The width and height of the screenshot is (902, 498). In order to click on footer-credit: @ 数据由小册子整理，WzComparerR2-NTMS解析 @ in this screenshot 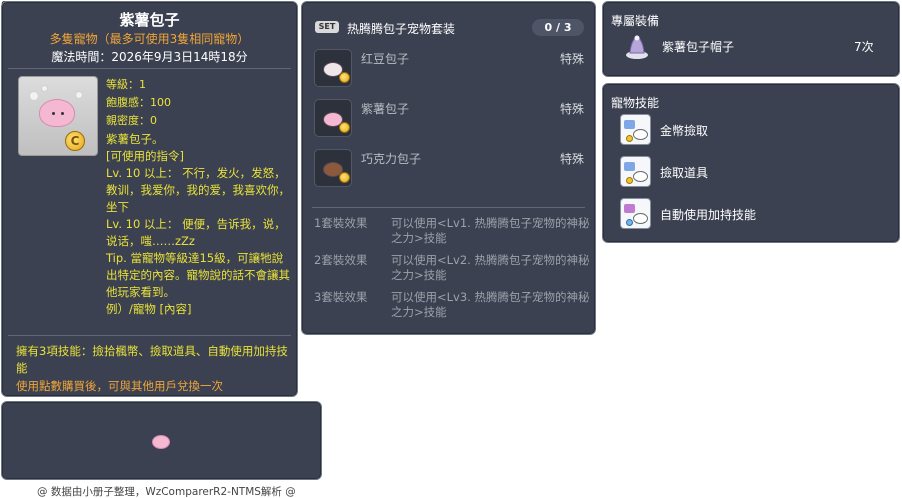, I will do `click(166, 492)`.